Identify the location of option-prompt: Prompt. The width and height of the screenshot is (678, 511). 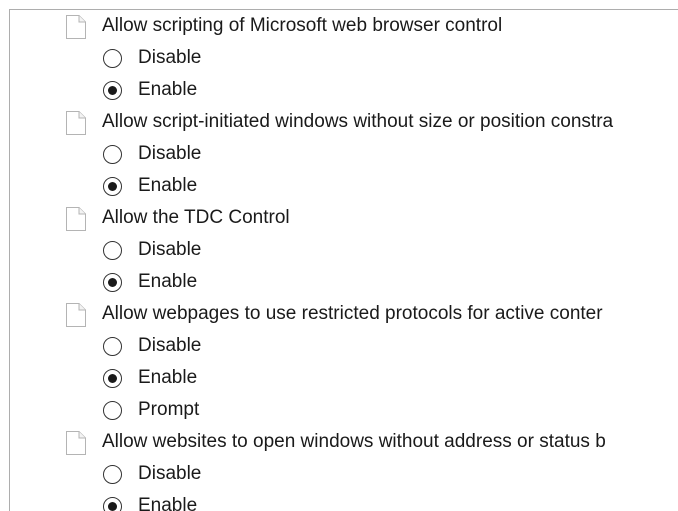
(344, 410).